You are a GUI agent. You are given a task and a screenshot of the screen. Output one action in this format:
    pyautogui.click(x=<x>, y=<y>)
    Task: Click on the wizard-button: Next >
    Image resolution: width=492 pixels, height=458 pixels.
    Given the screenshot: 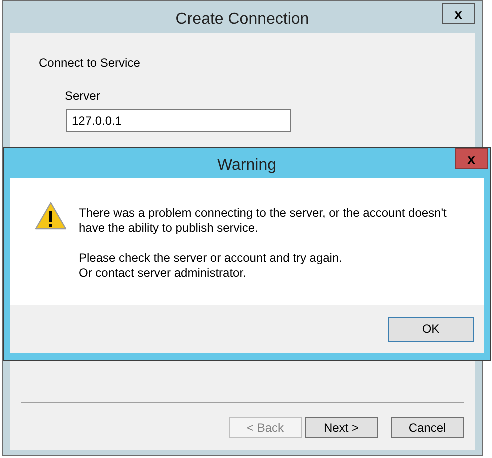 What is the action you would take?
    pyautogui.click(x=341, y=427)
    